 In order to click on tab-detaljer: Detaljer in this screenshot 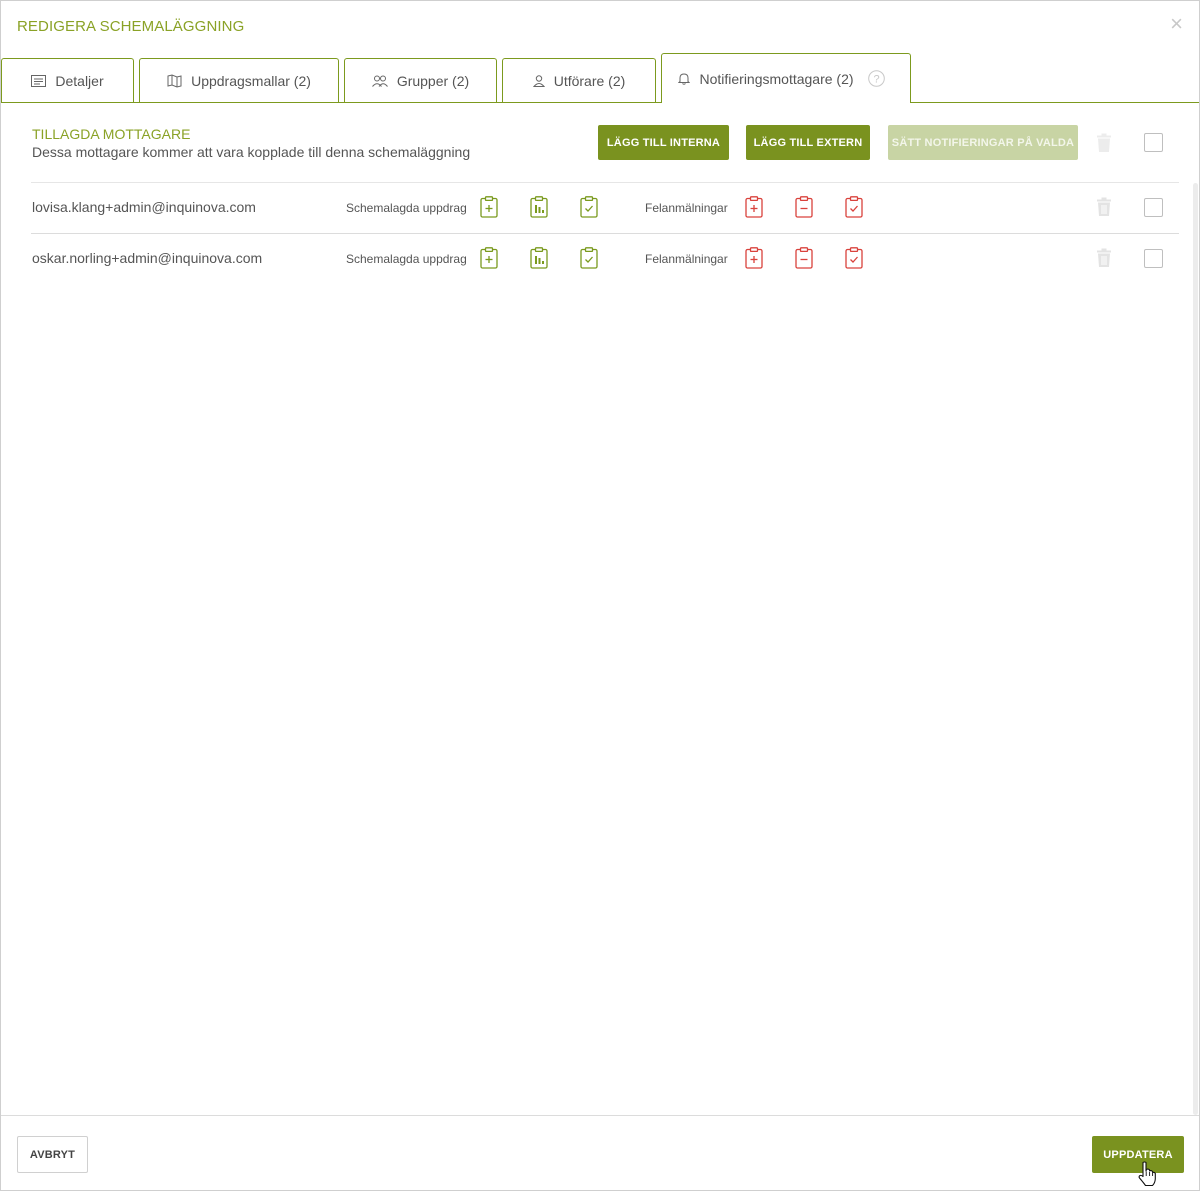, I will do `click(67, 80)`.